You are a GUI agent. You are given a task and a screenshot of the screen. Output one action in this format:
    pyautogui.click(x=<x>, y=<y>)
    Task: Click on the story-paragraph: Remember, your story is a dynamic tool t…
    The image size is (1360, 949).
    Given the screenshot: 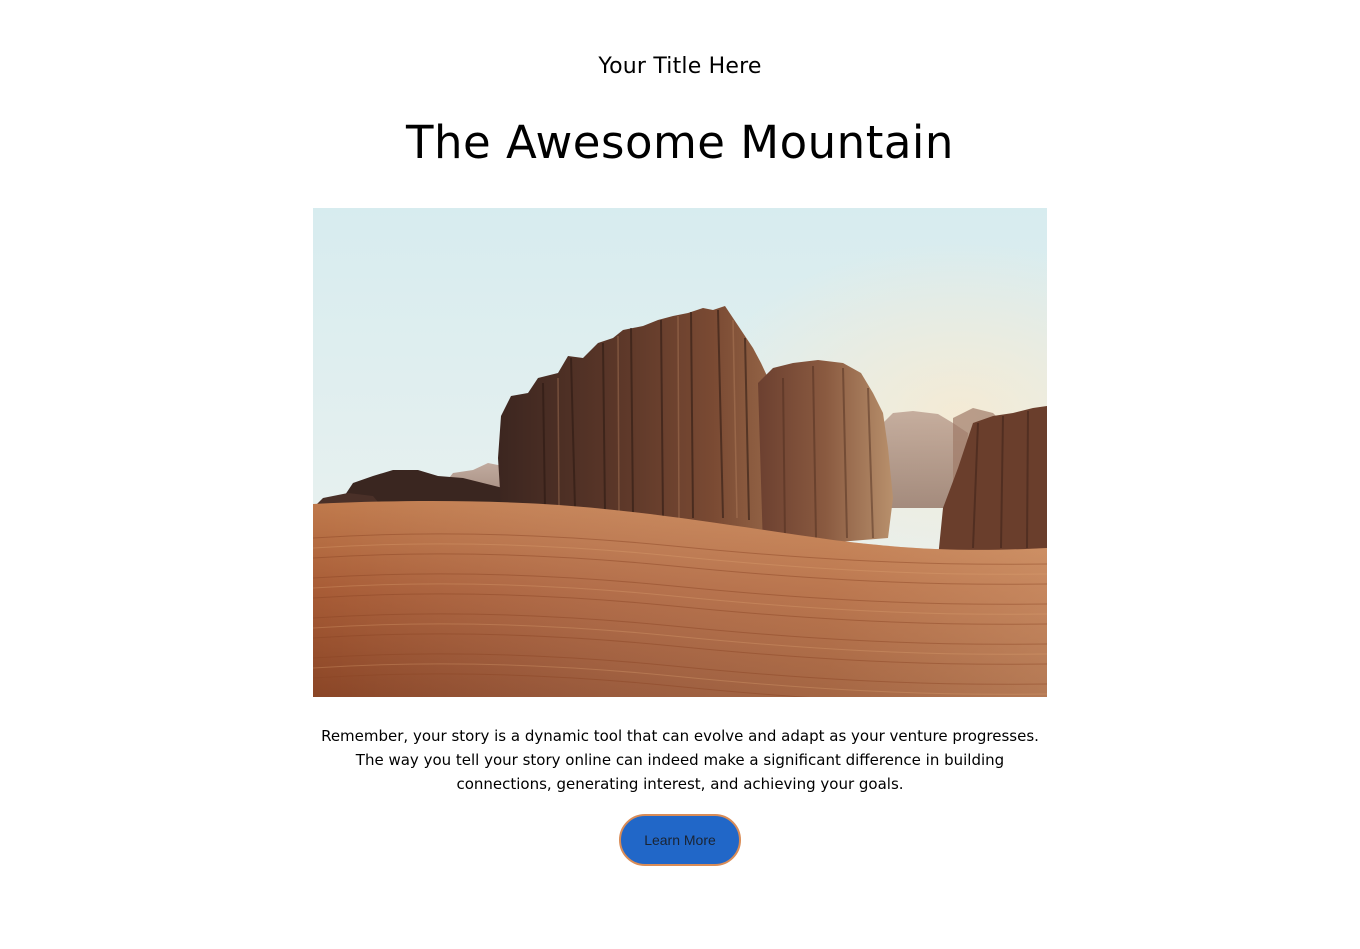 What is the action you would take?
    pyautogui.click(x=680, y=760)
    